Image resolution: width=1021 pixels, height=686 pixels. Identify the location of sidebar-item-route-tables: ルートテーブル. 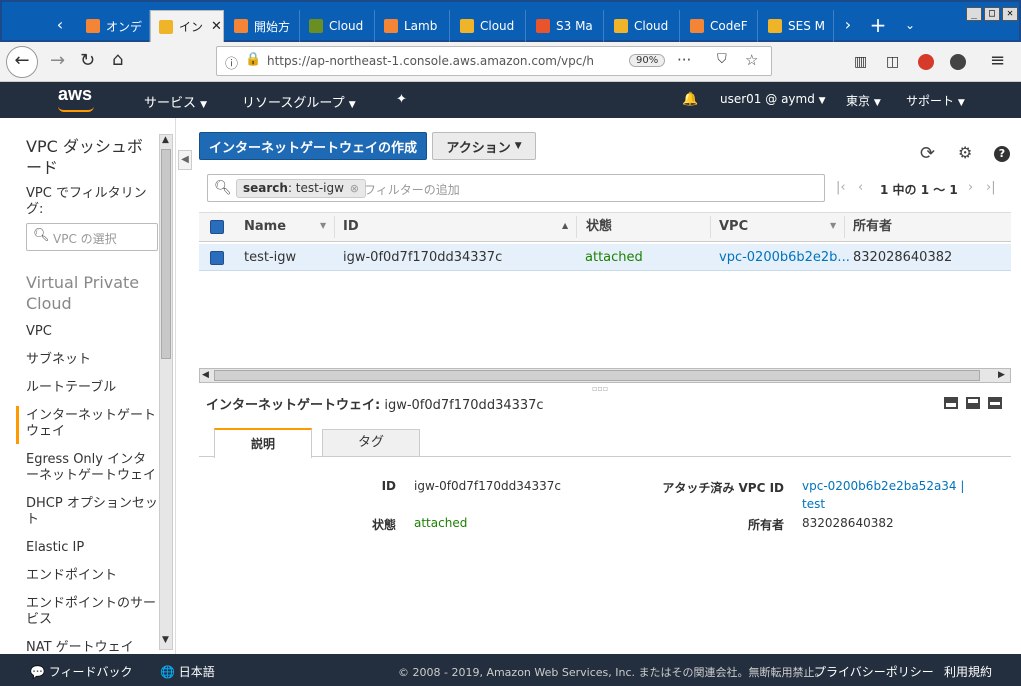
(92, 388).